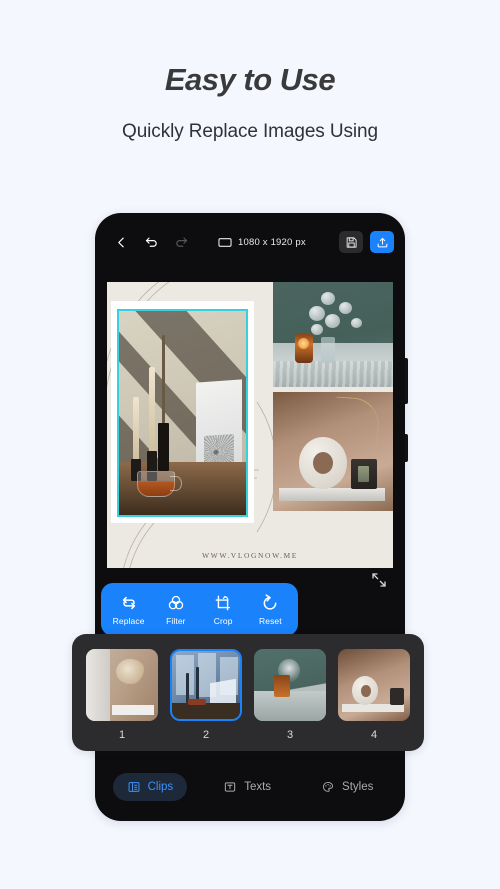 The height and width of the screenshot is (889, 500). I want to click on replace-swap-icon, so click(128, 603).